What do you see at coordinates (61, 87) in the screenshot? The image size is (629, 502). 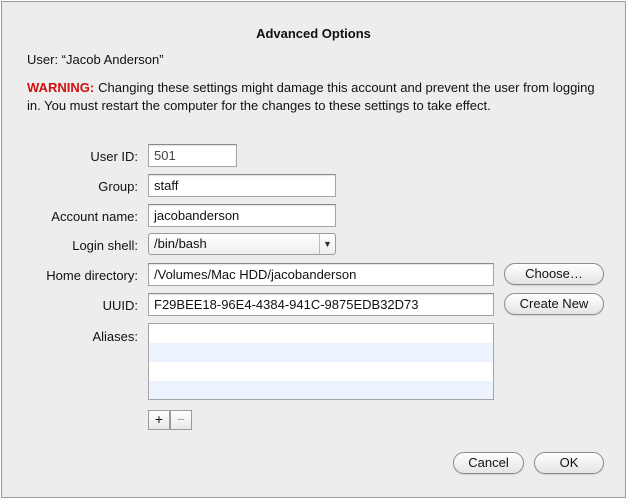 I see `warning-label: WARNING:` at bounding box center [61, 87].